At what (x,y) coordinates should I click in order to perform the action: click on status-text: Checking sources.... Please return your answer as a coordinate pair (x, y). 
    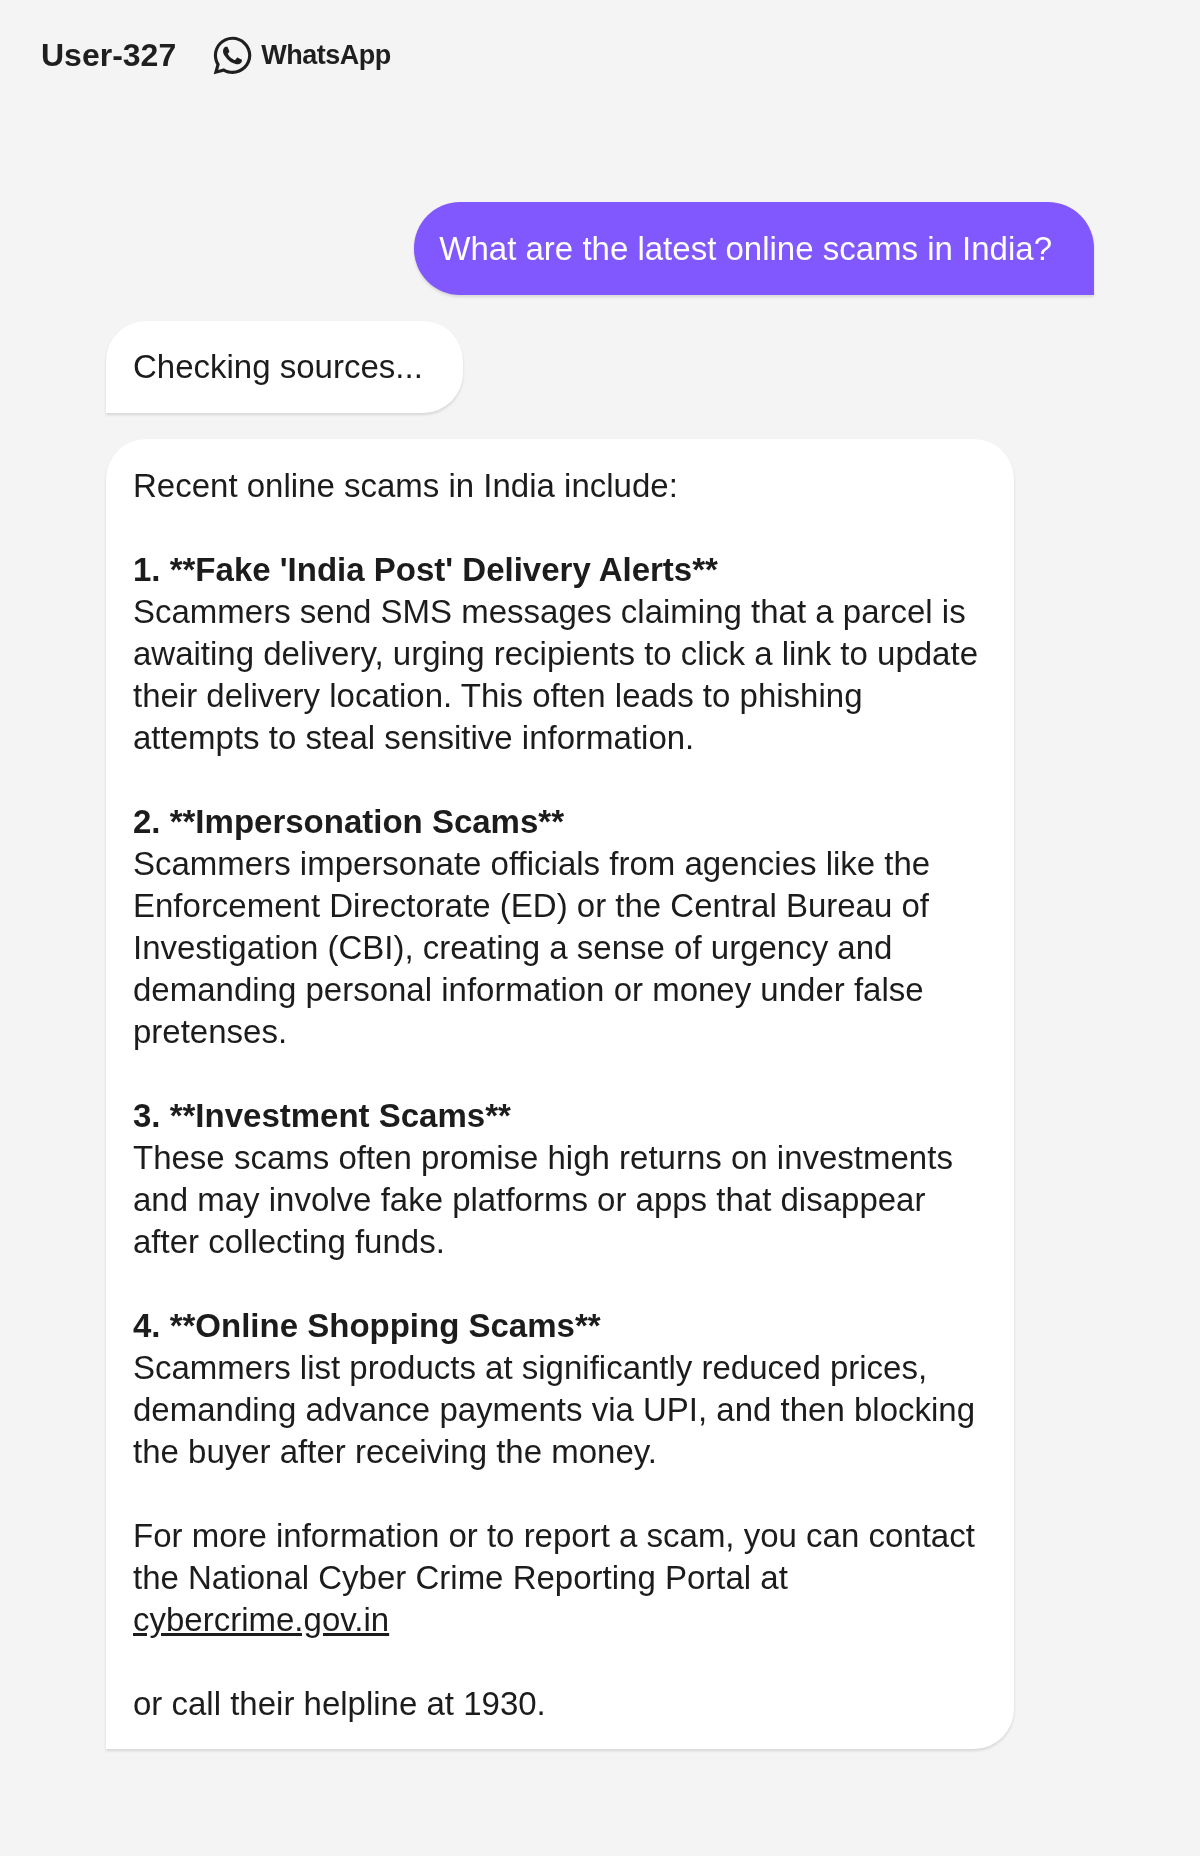
    Looking at the image, I should click on (278, 366).